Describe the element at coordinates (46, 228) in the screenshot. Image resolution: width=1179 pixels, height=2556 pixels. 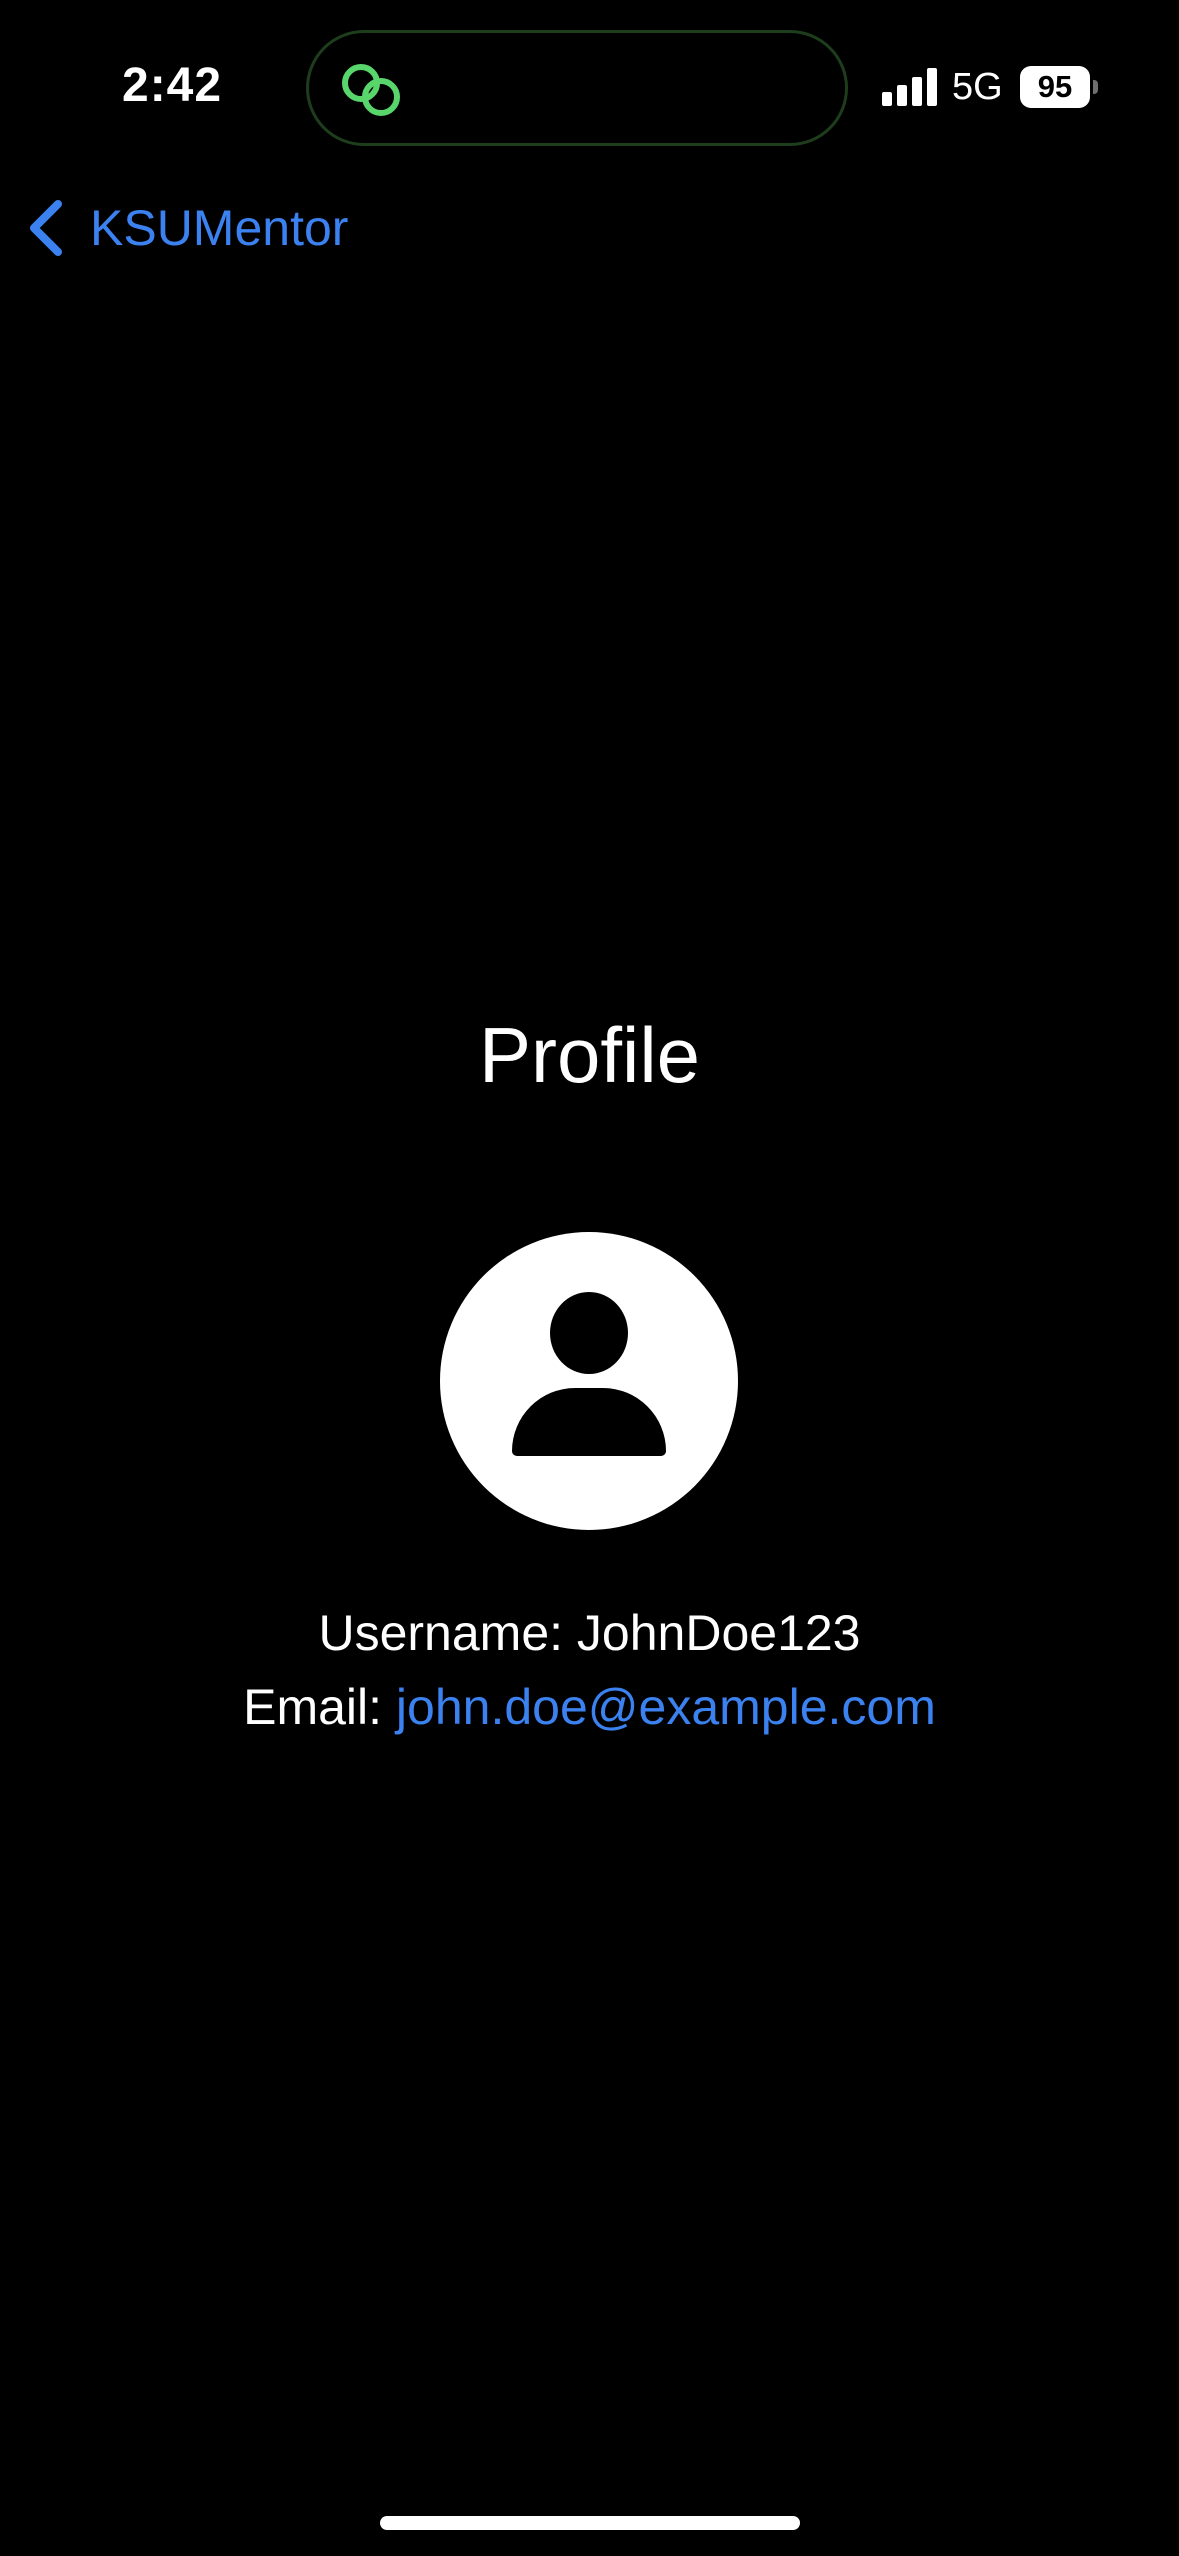
I see `chevron-left-icon` at that location.